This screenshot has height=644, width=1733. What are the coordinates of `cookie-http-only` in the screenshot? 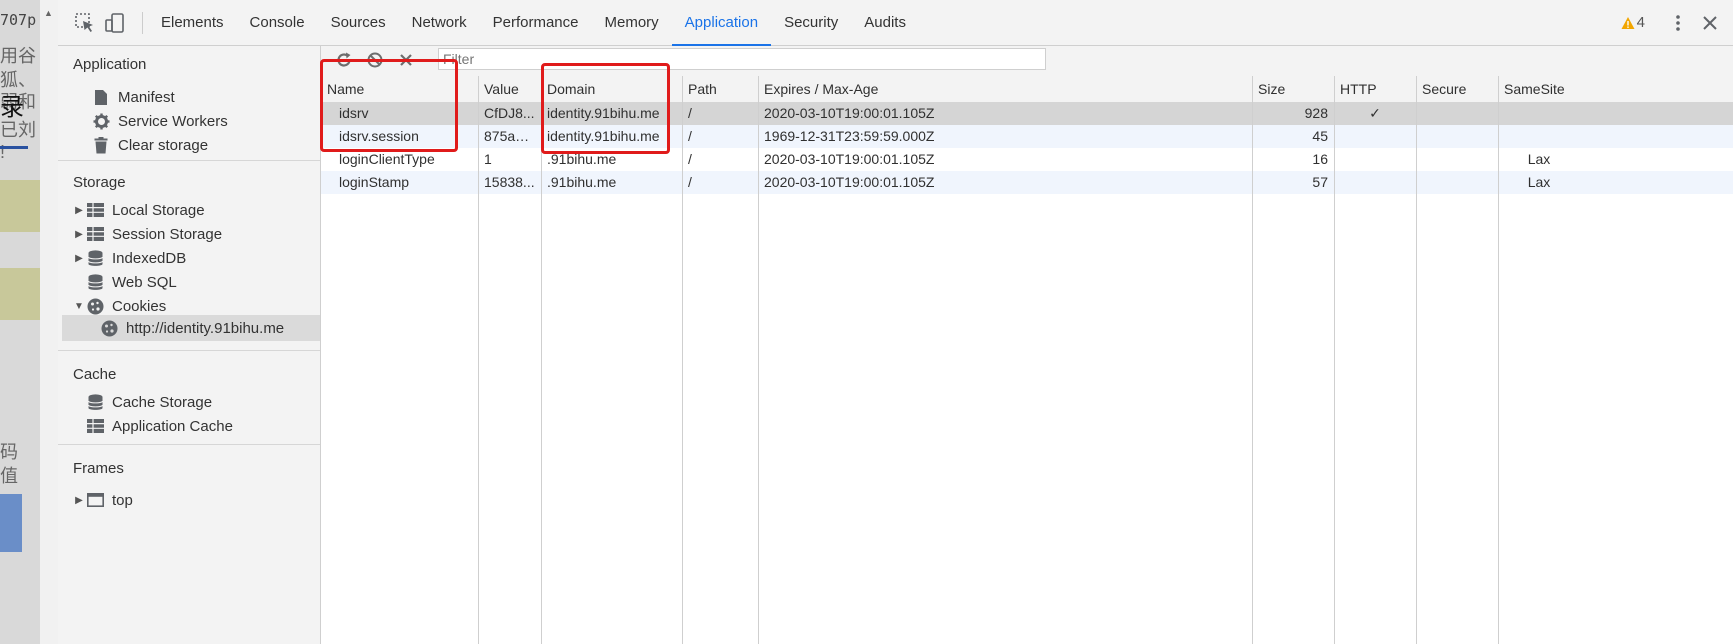 It's located at (1375, 182).